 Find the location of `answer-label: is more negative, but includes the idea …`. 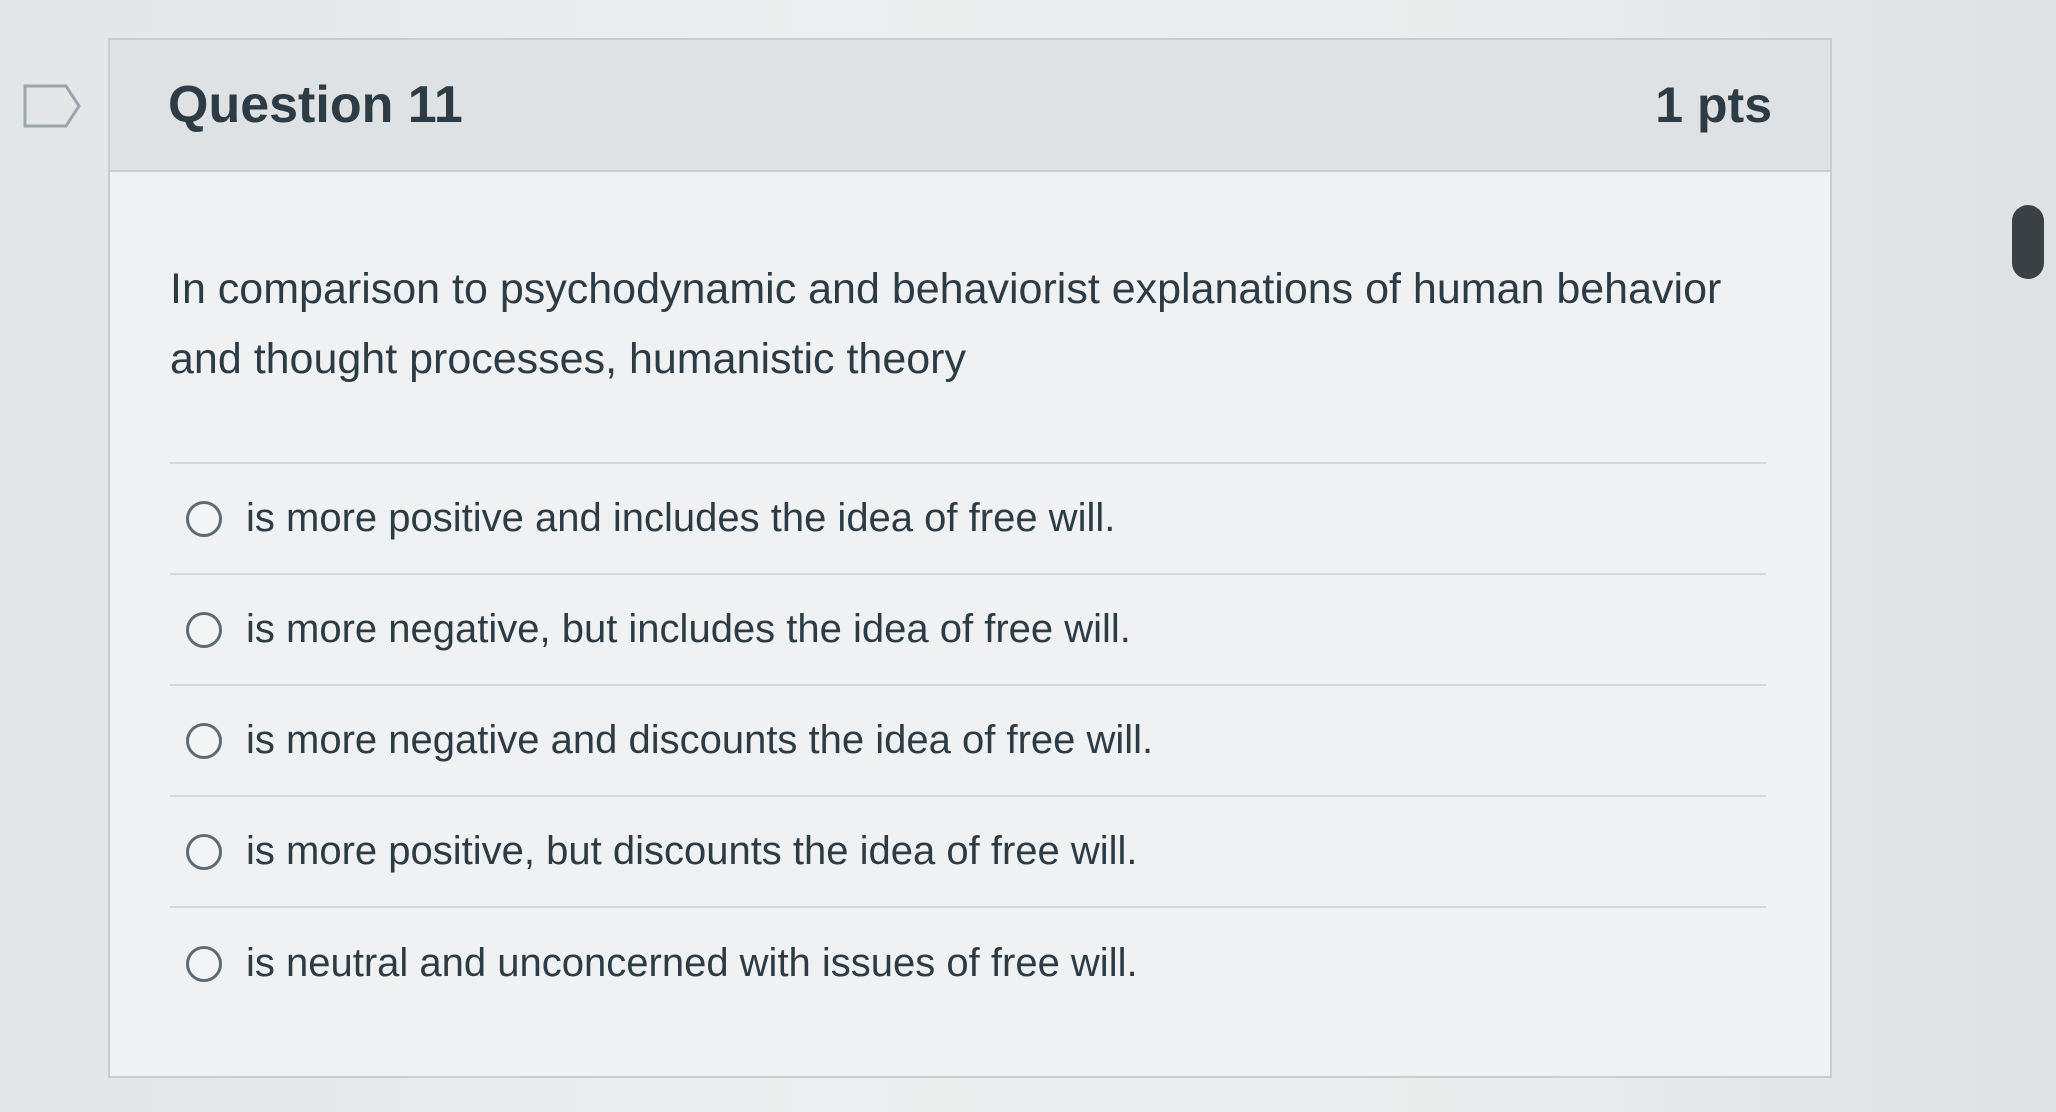

answer-label: is more negative, but includes the idea … is located at coordinates (688, 629).